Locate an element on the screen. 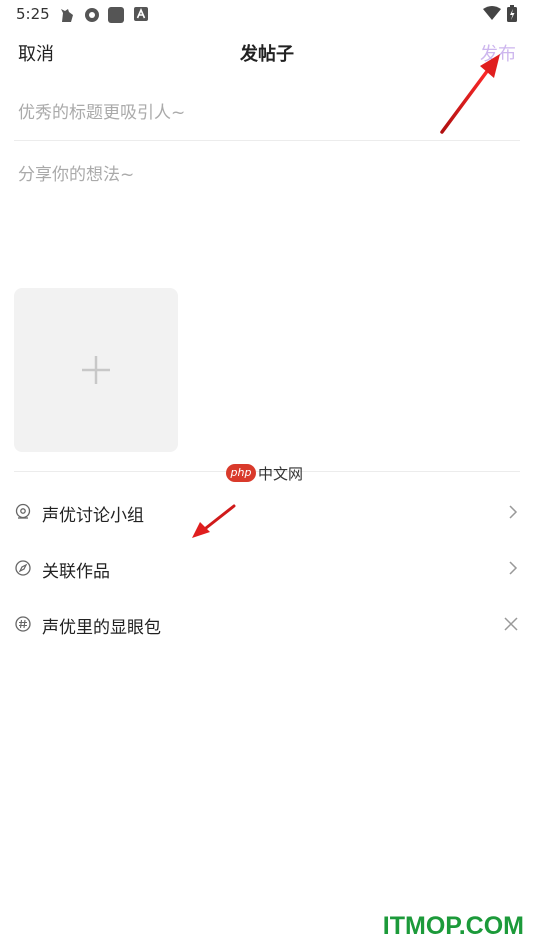 This screenshot has height=950, width=534. battery-icon is located at coordinates (512, 13).